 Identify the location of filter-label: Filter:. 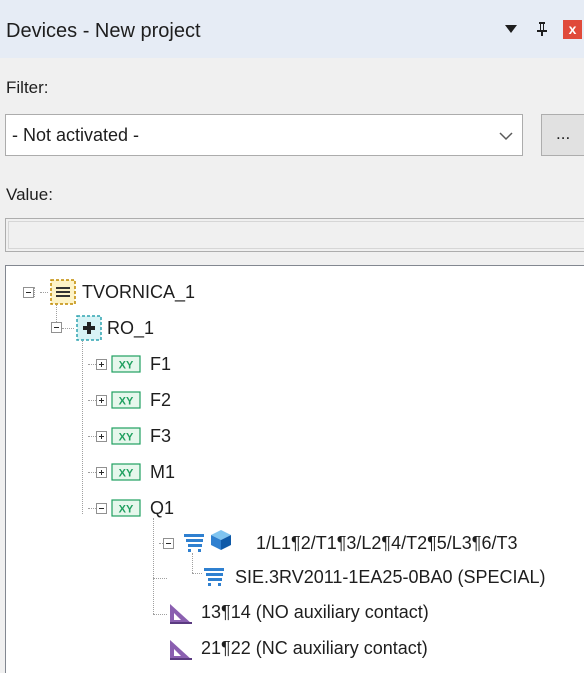
(27, 87).